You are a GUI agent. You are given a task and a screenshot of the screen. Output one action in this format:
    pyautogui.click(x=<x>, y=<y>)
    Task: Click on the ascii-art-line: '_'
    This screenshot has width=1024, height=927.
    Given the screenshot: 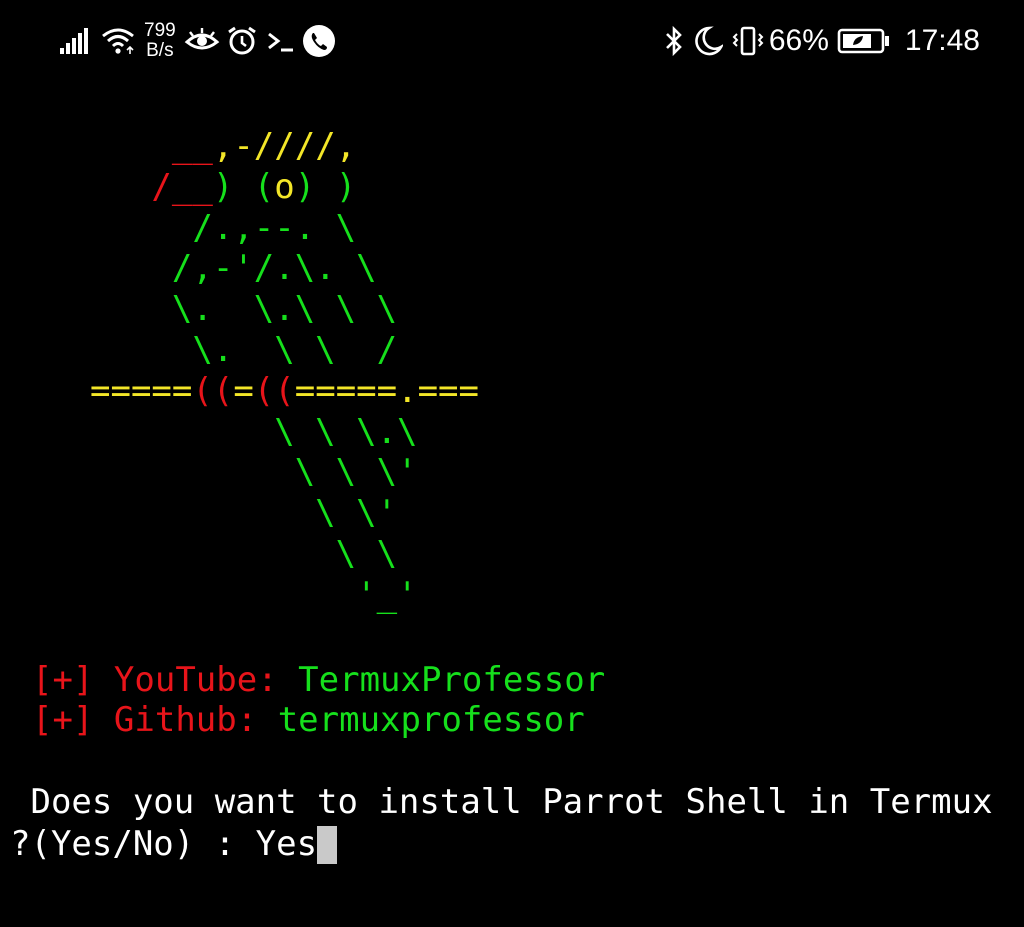 What is the action you would take?
    pyautogui.click(x=284, y=595)
    